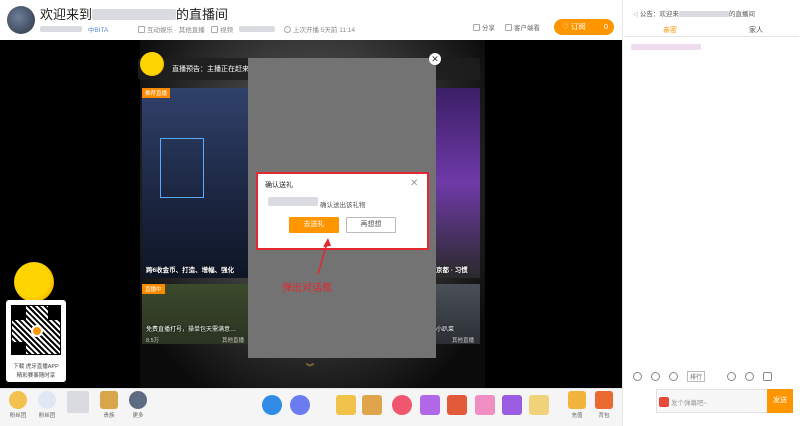  Describe the element at coordinates (456, 314) in the screenshot. I see `recommend-tile-4: 小趴菜 其他直播` at that location.